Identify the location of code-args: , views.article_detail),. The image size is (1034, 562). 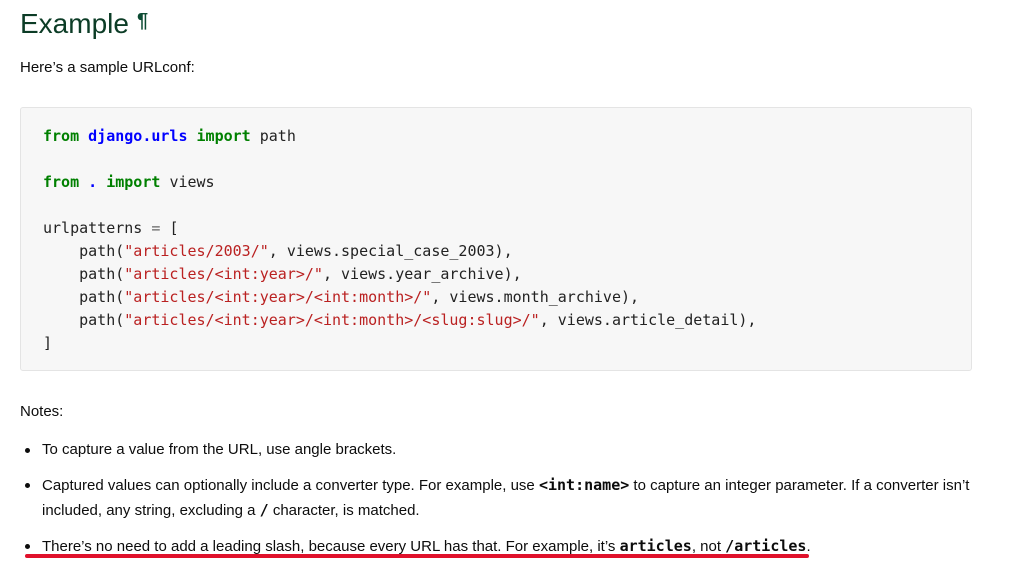
(648, 320).